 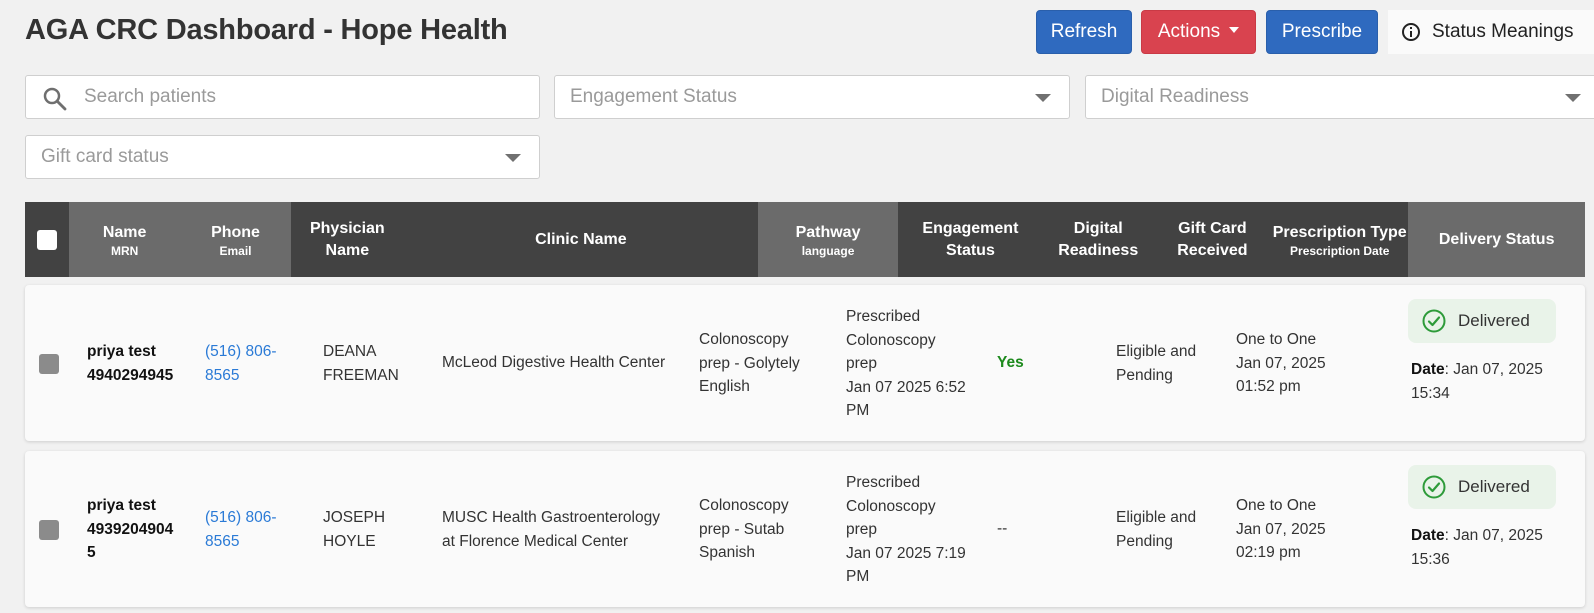 I want to click on prescription-cell: One to One Jan 07, 2025 01:52 pm, so click(x=1281, y=363).